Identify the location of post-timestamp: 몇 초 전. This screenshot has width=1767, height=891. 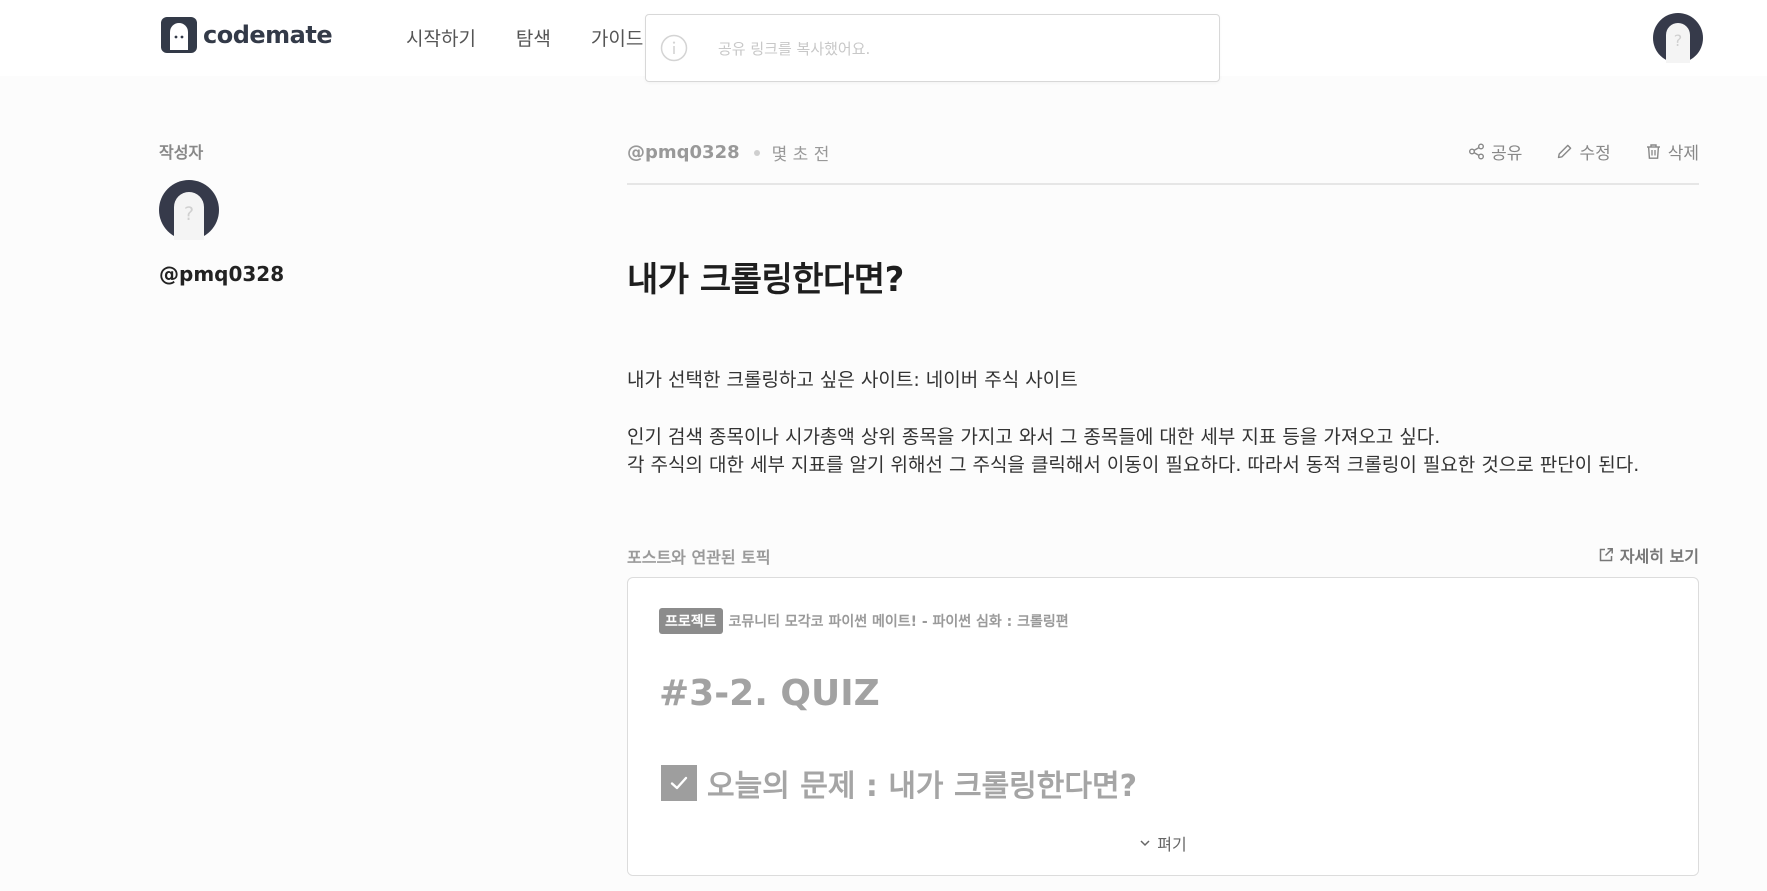
(800, 155).